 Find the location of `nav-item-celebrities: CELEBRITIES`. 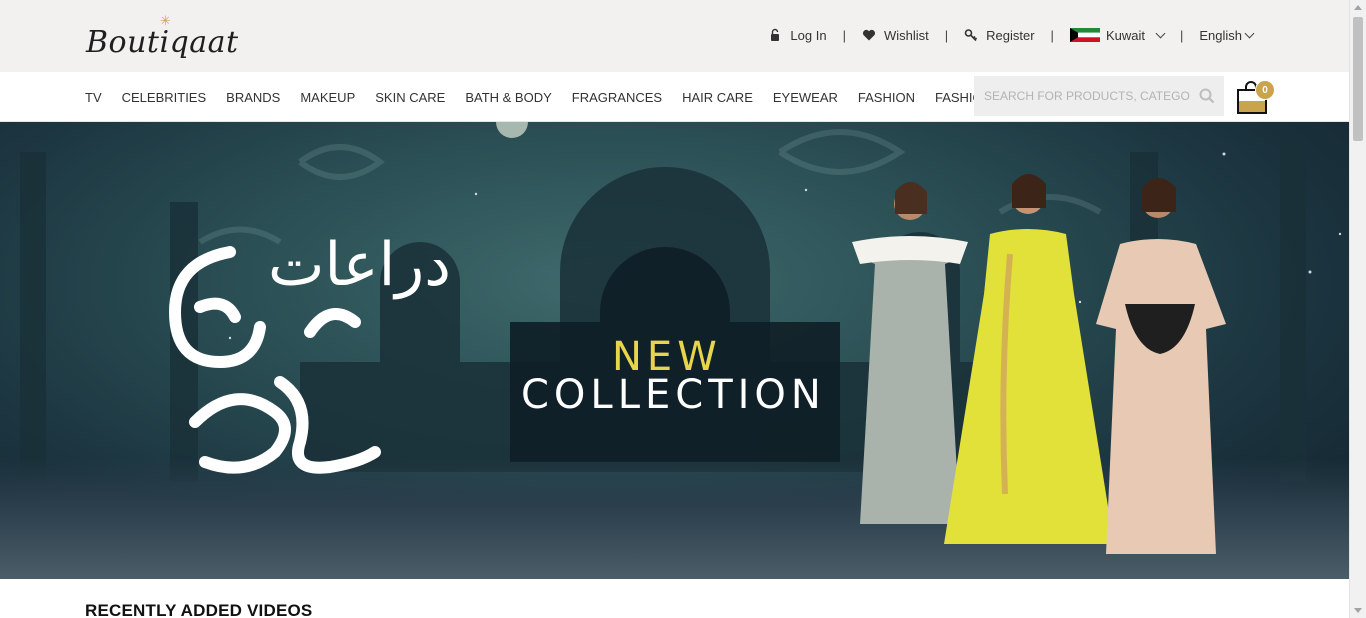

nav-item-celebrities: CELEBRITIES is located at coordinates (164, 97).